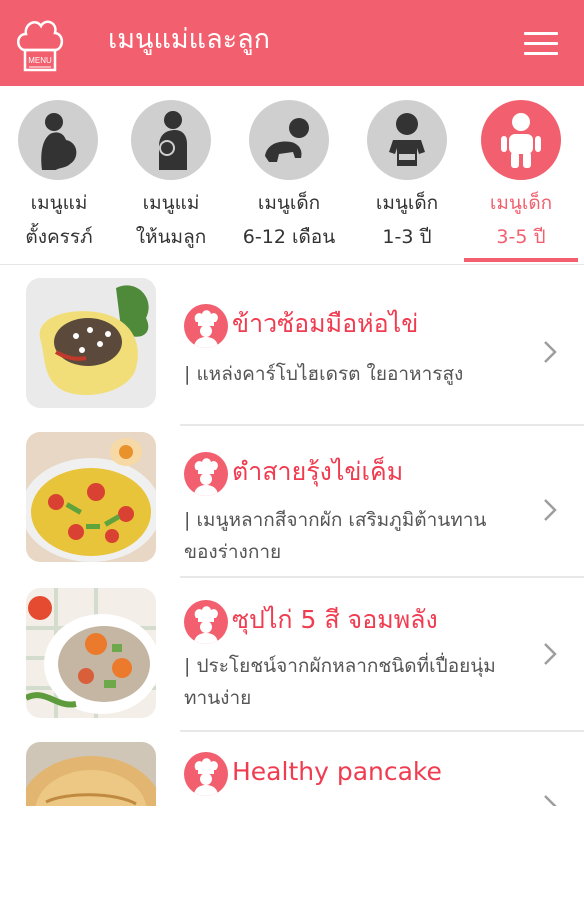 The image size is (584, 900). I want to click on tab-label-line2: 1-3 ปี, so click(407, 237).